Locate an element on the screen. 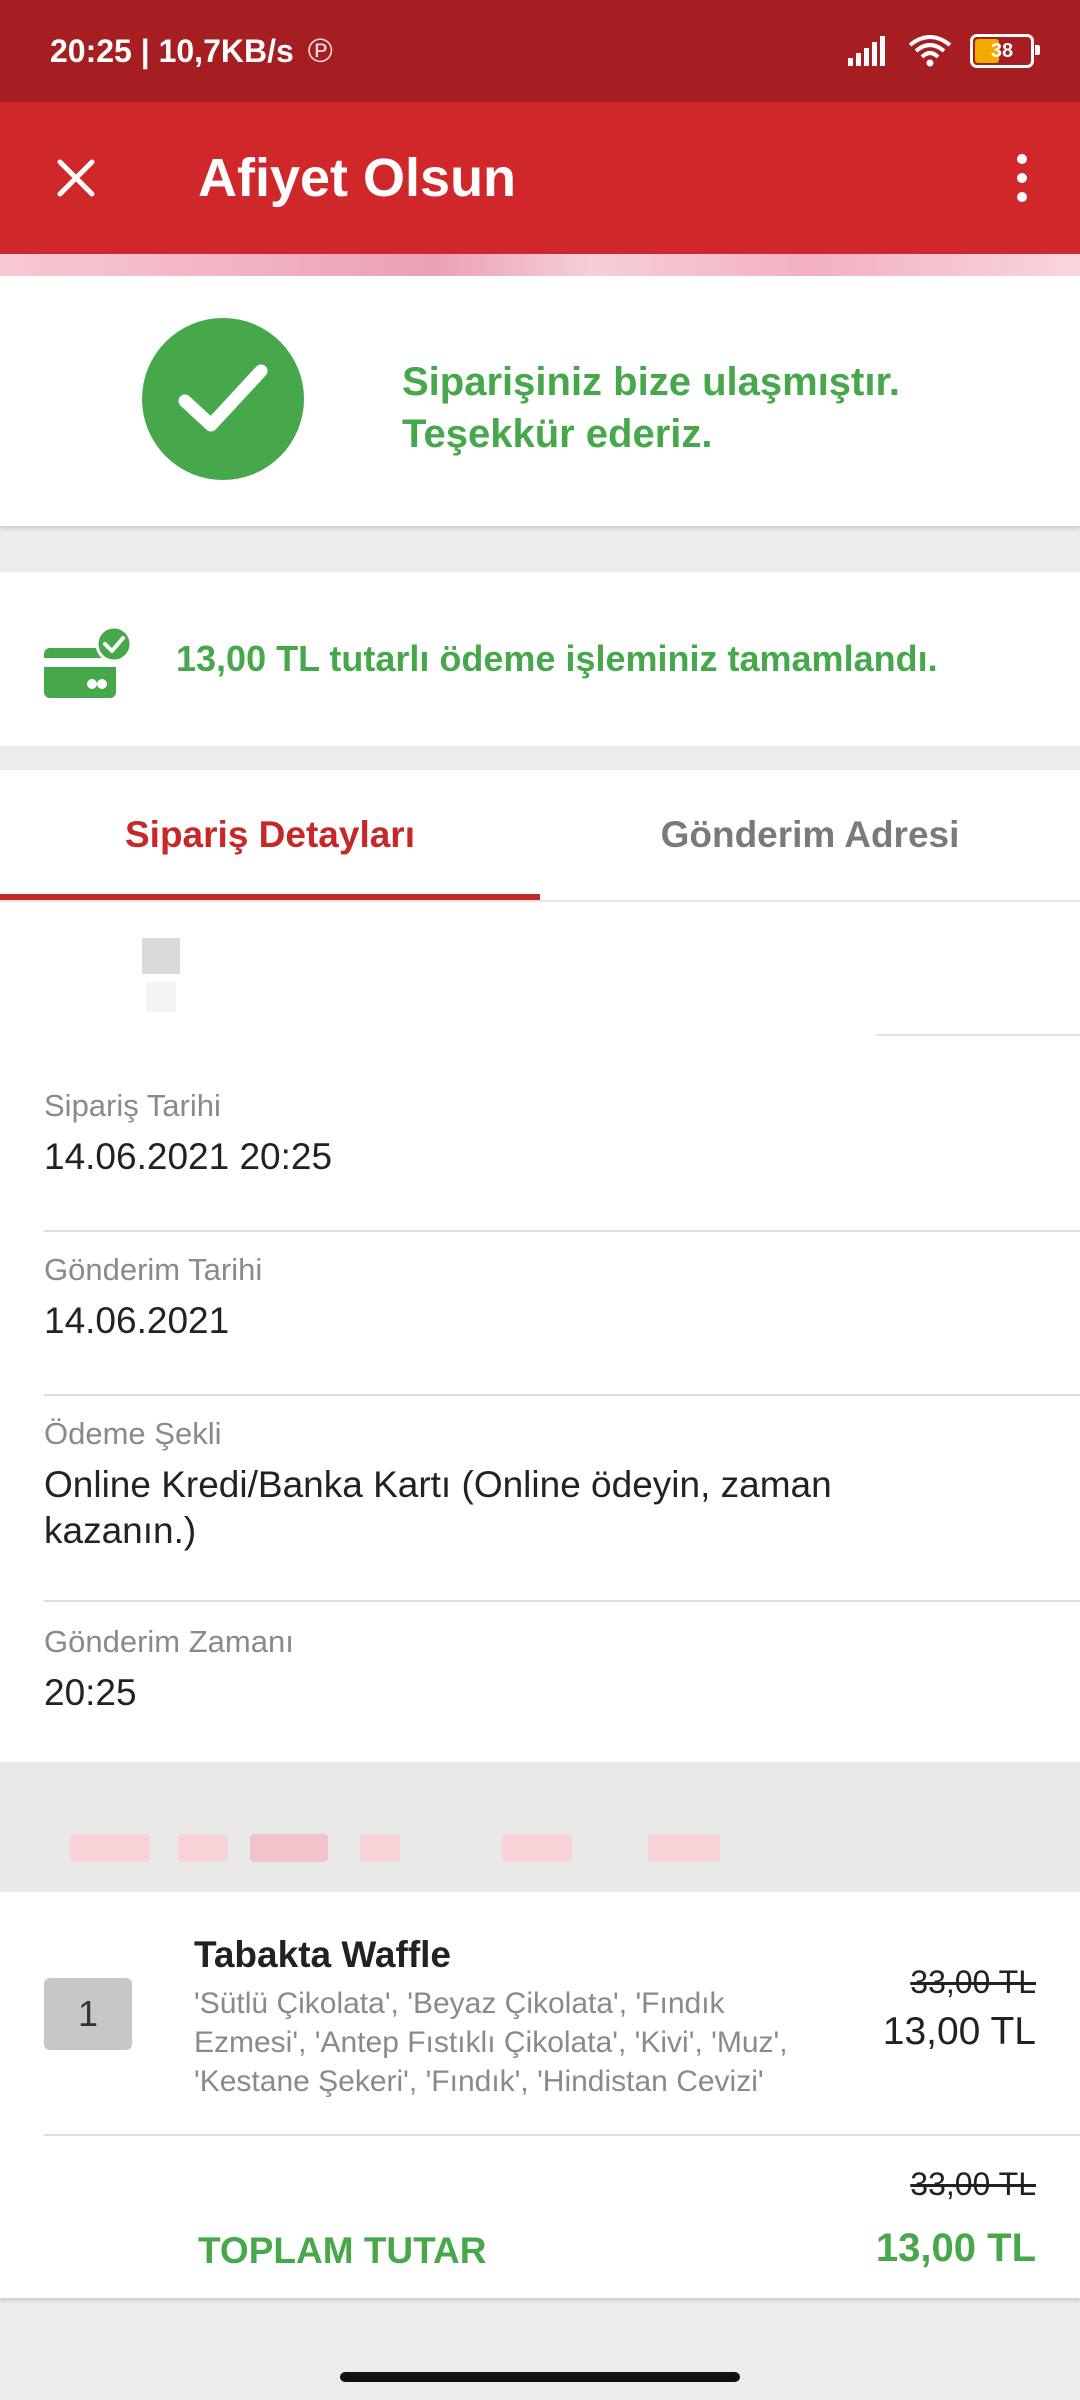 The height and width of the screenshot is (2400, 1080). page-title: Afiyet Olsun is located at coordinates (357, 178).